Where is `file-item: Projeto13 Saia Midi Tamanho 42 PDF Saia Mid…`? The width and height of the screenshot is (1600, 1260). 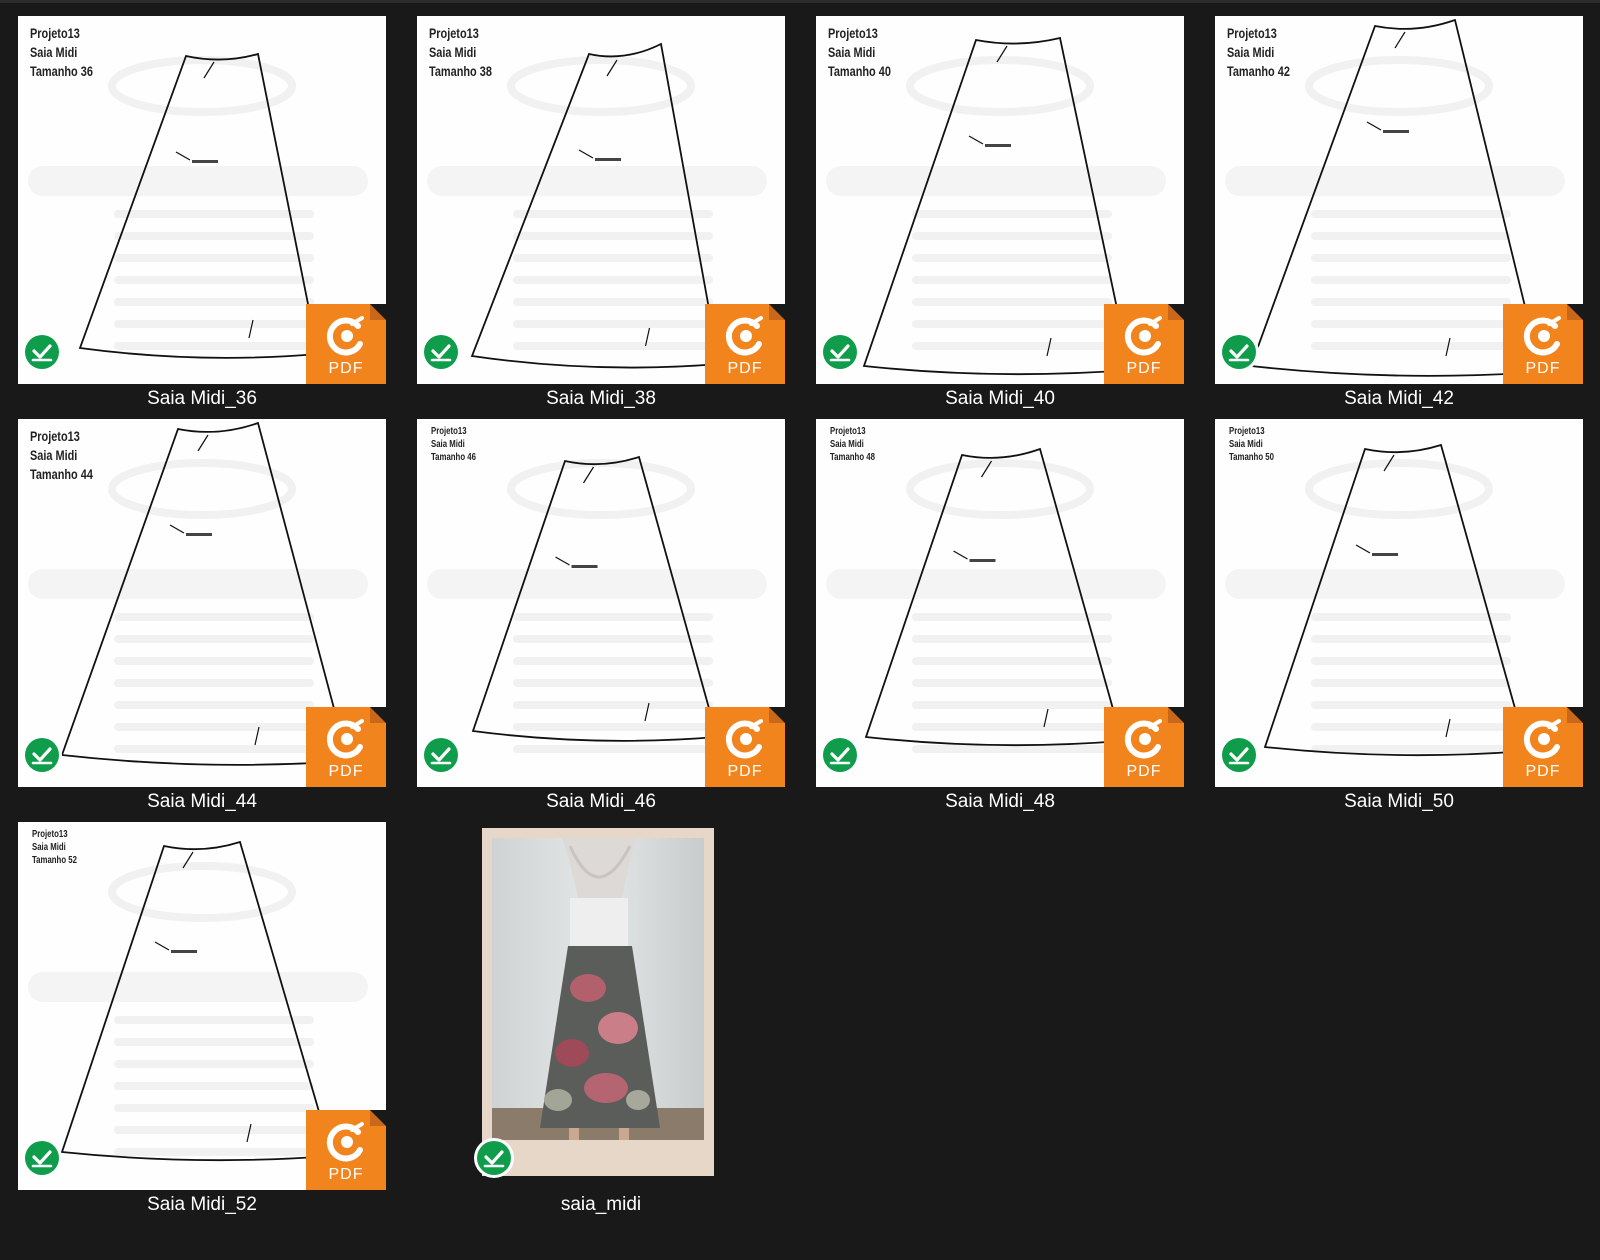 file-item: Projeto13 Saia Midi Tamanho 42 PDF Saia Mid… is located at coordinates (1399, 217).